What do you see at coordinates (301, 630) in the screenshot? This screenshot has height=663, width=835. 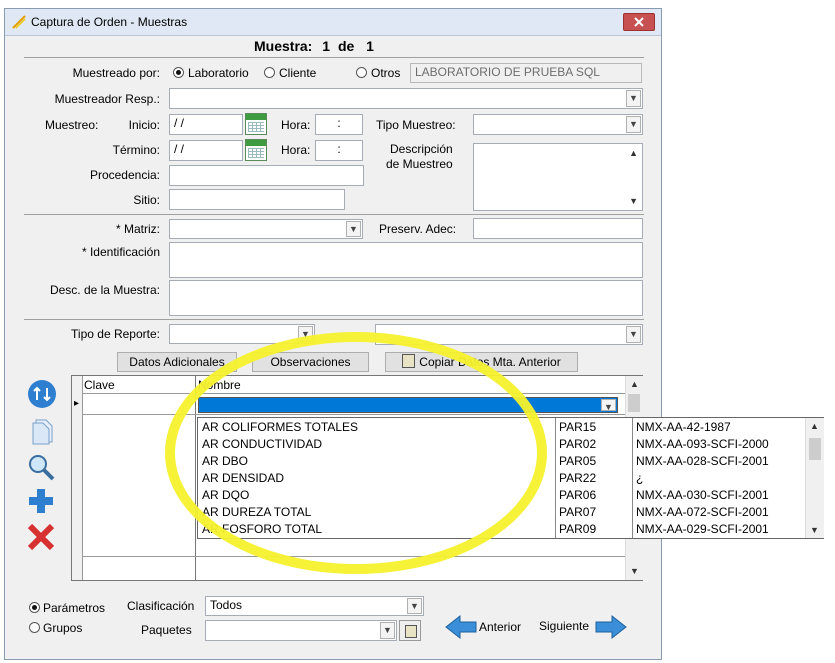 I see `paquetes-select: ▼` at bounding box center [301, 630].